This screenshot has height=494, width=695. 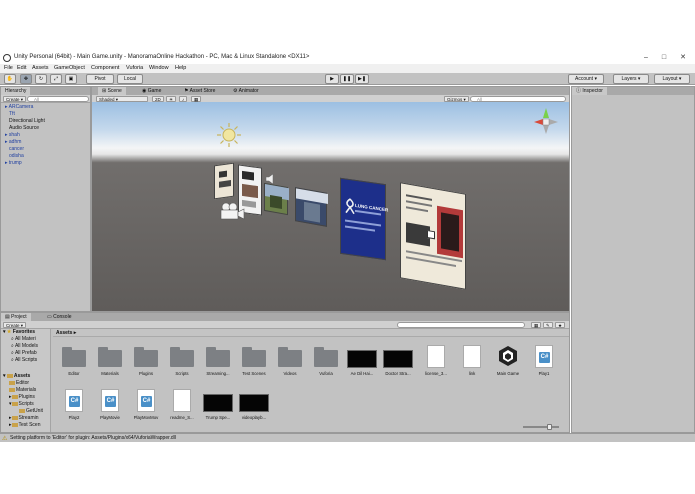 What do you see at coordinates (8, 68) in the screenshot?
I see `menu-file: File` at bounding box center [8, 68].